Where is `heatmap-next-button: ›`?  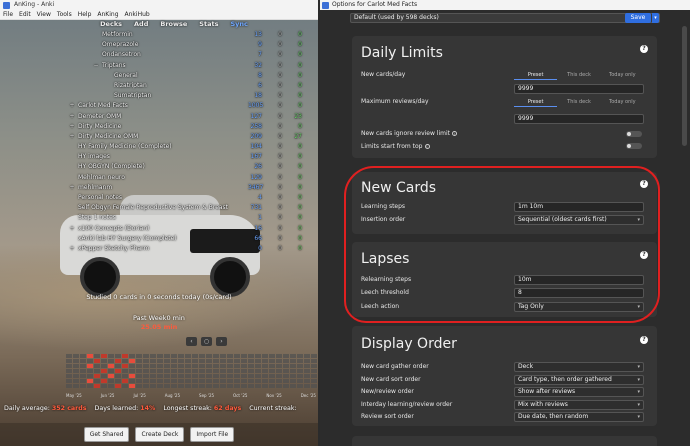 heatmap-next-button: › is located at coordinates (221, 341).